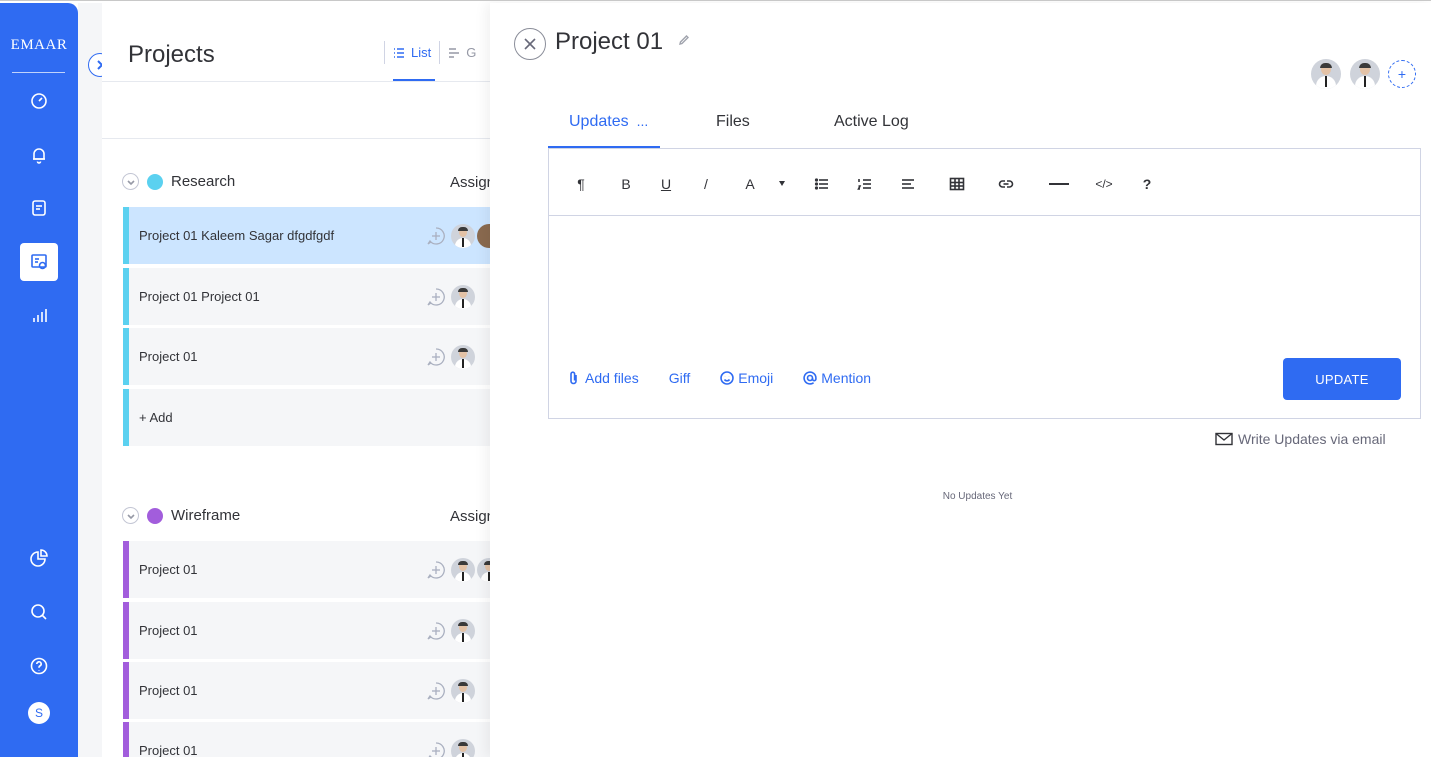 Image resolution: width=1431 pixels, height=757 pixels. I want to click on help-icon, so click(39, 666).